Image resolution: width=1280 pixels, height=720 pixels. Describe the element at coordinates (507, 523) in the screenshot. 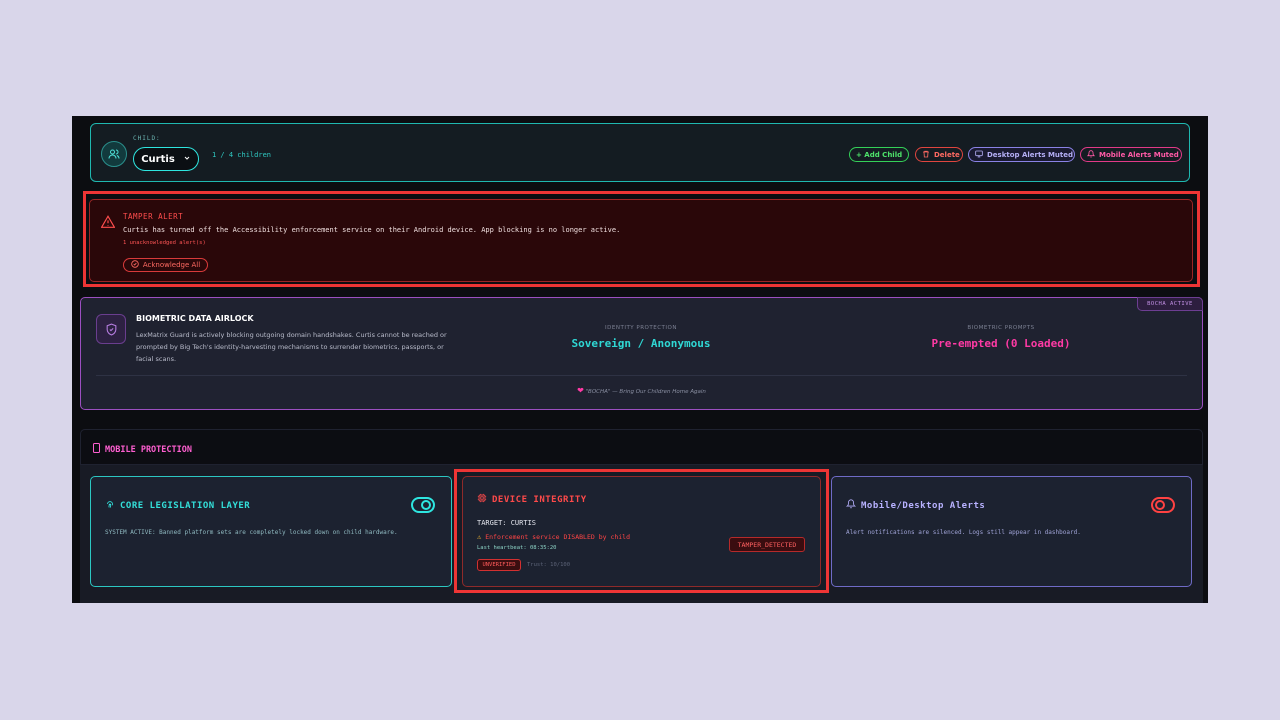

I see `device-target: TARGET: CURTIS` at that location.